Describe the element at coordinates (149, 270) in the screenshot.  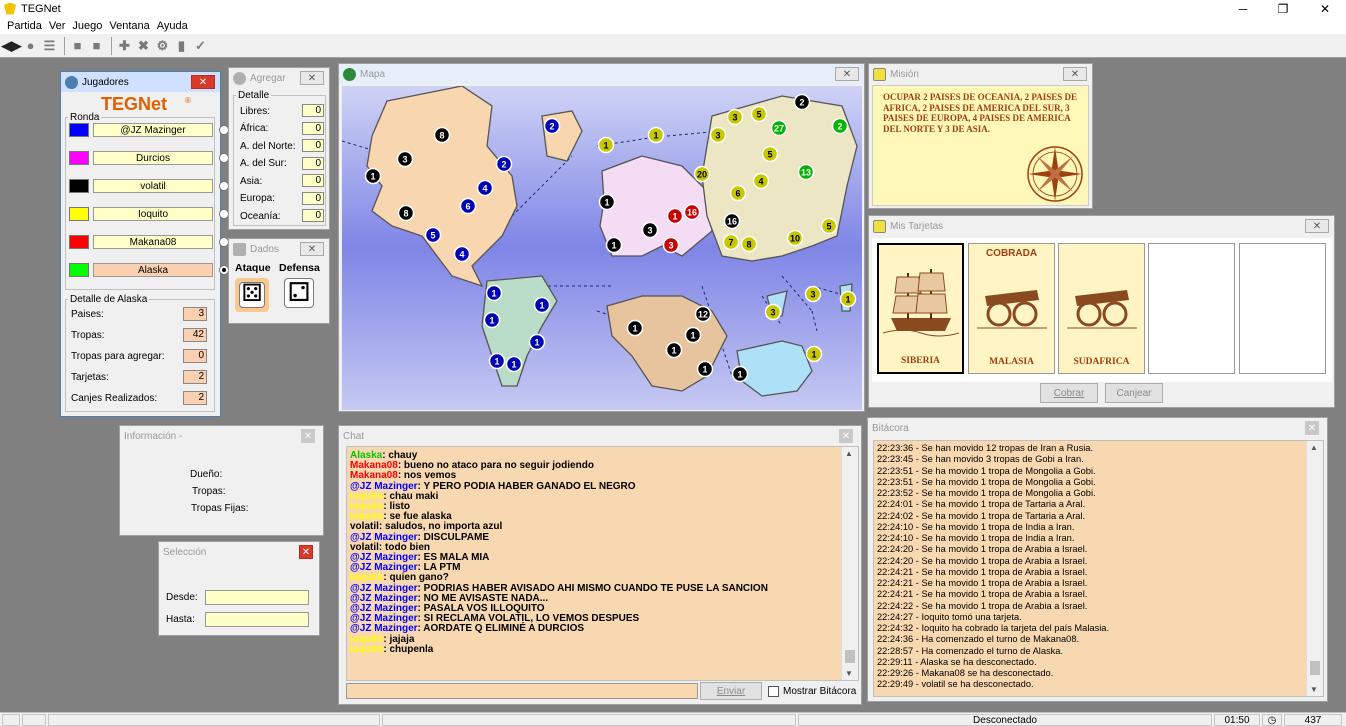
I see `player-row: Alaska` at that location.